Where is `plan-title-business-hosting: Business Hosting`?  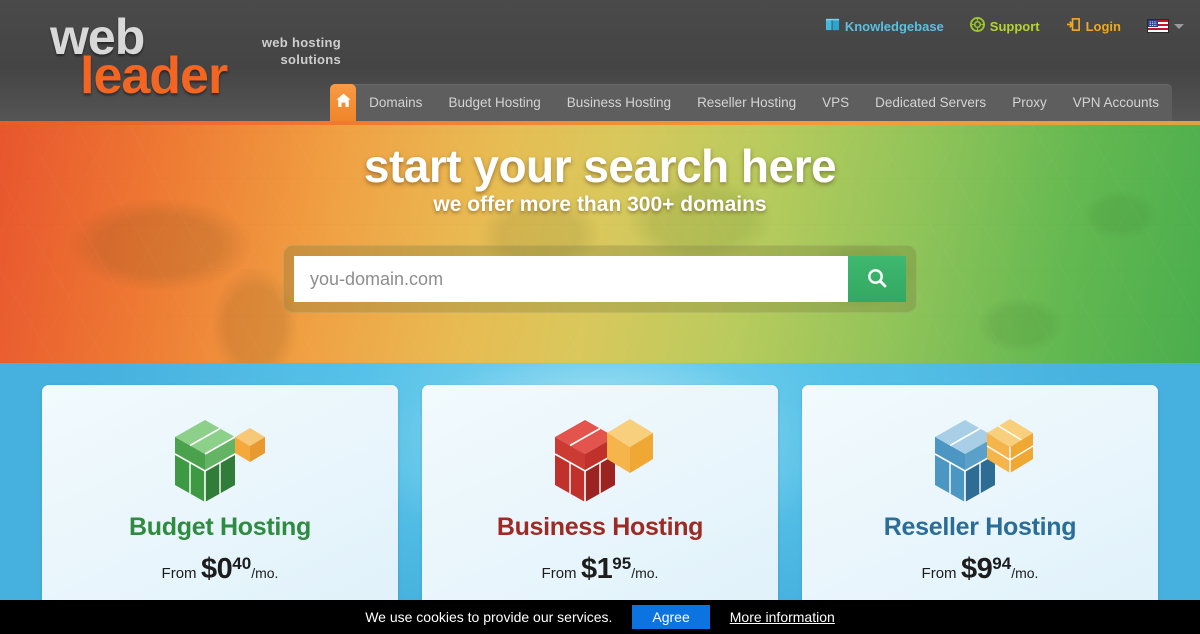
plan-title-business-hosting: Business Hosting is located at coordinates (600, 527).